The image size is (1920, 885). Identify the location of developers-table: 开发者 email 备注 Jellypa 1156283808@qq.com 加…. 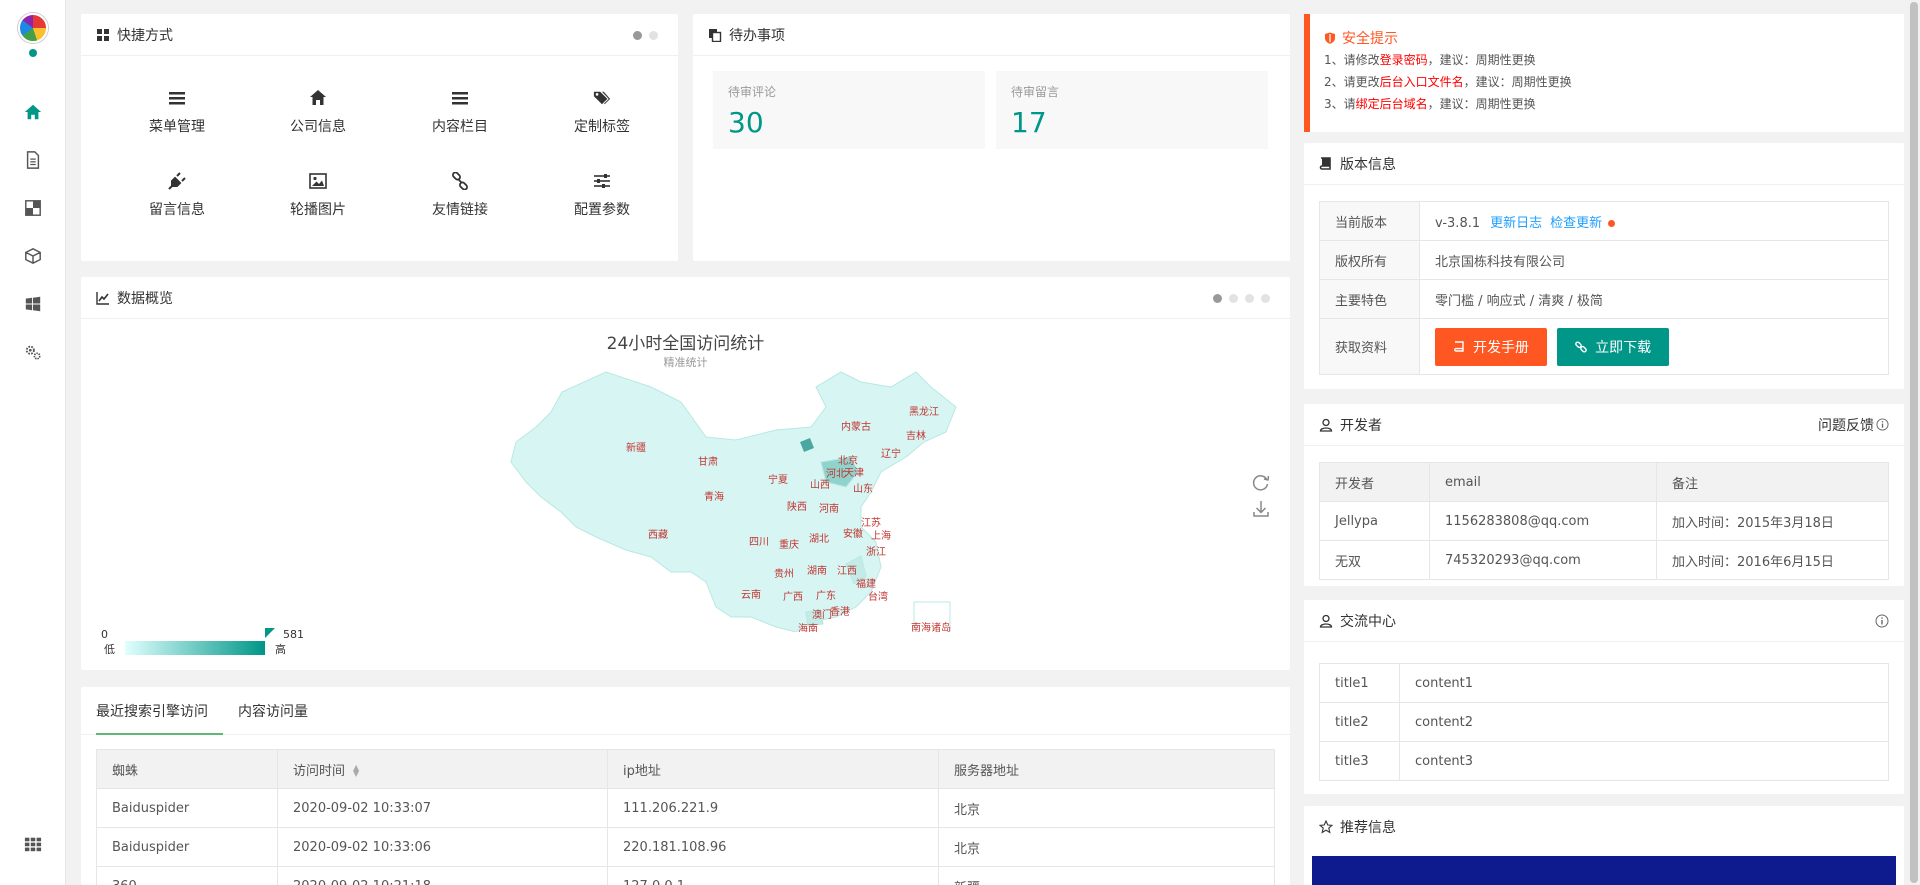
(1604, 521).